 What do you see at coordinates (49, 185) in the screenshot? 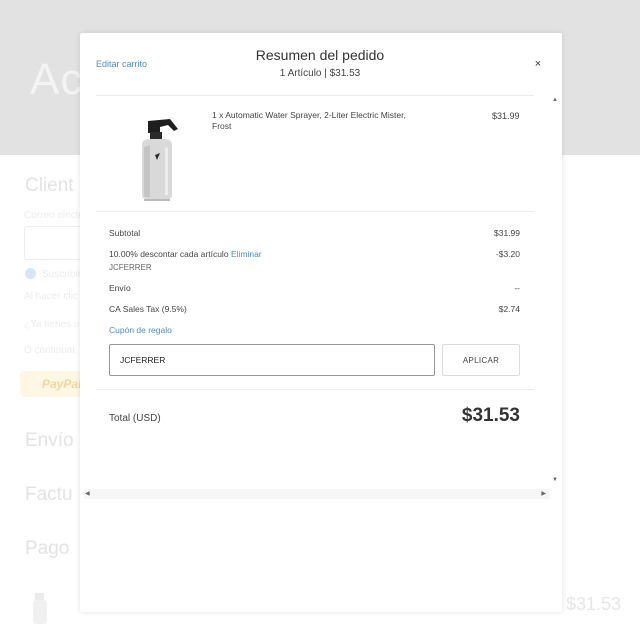
I see `background-section-client: Client` at bounding box center [49, 185].